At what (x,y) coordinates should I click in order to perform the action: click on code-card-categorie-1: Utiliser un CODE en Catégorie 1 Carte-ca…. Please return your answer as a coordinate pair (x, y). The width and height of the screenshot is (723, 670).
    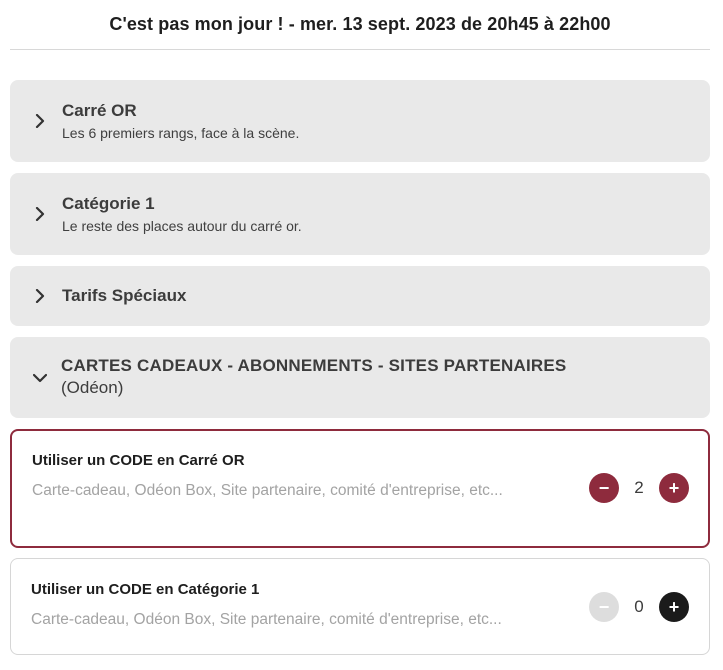
    Looking at the image, I should click on (360, 606).